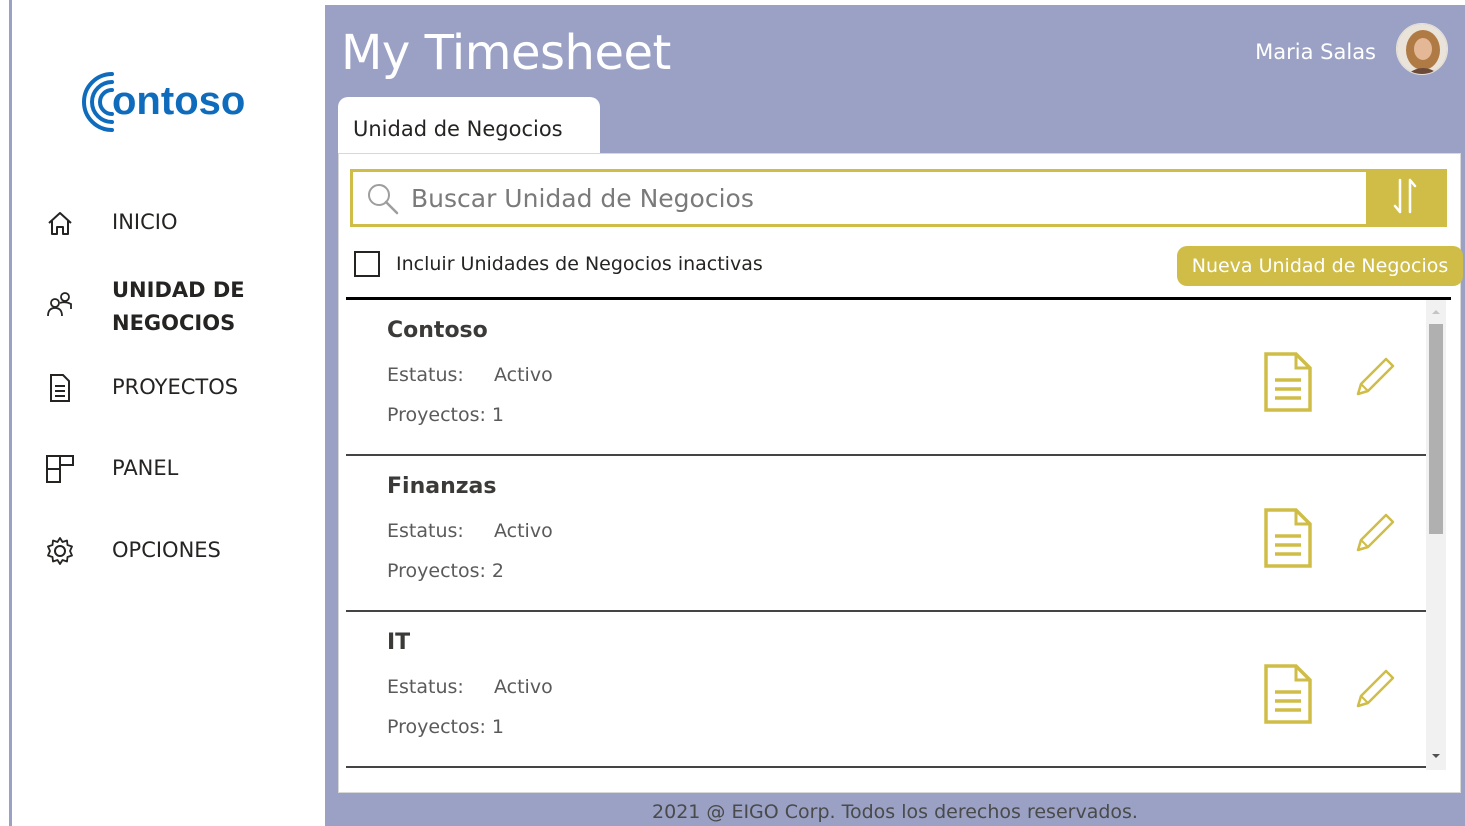  I want to click on tab-label: Unidad de Negocios, so click(458, 129).